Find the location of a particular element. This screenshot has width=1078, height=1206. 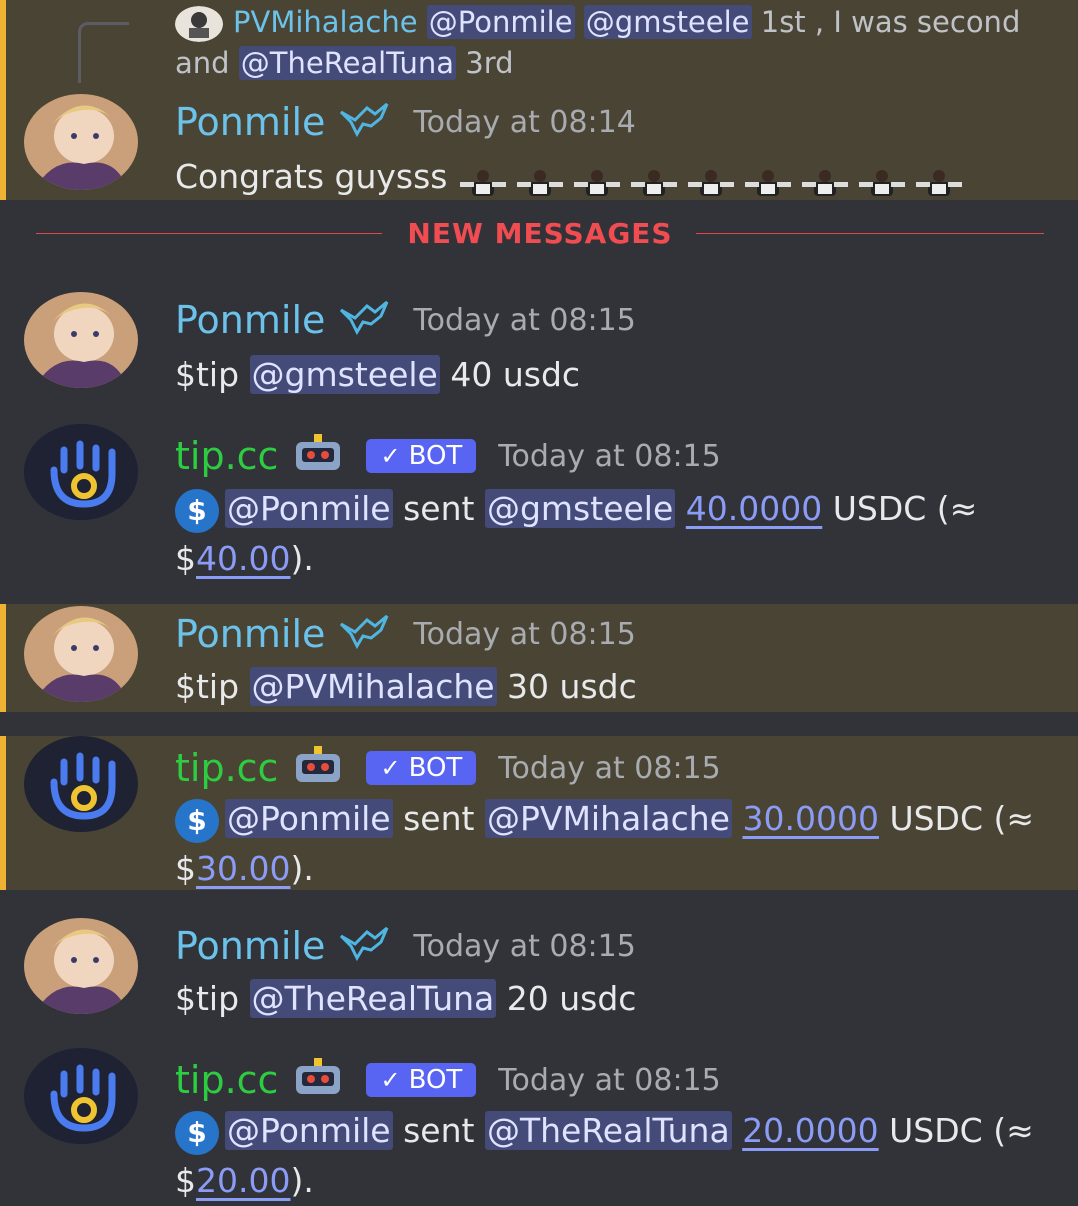

reply-spine is located at coordinates (103, 52).